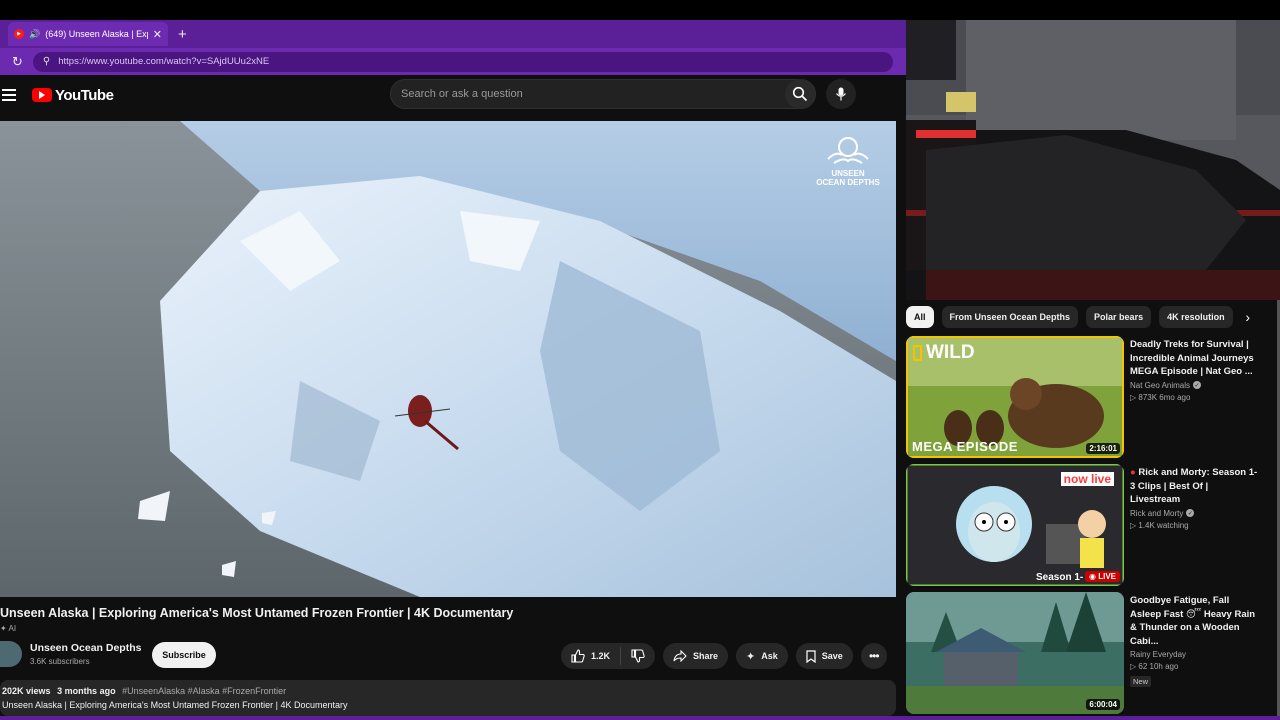 The width and height of the screenshot is (1280, 720). I want to click on ai-sparkle-icon: ✦, so click(3, 628).